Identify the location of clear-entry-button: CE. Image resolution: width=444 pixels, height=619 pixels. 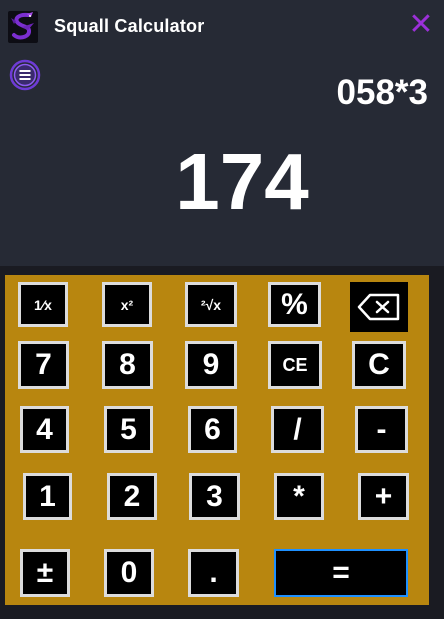
(295, 365).